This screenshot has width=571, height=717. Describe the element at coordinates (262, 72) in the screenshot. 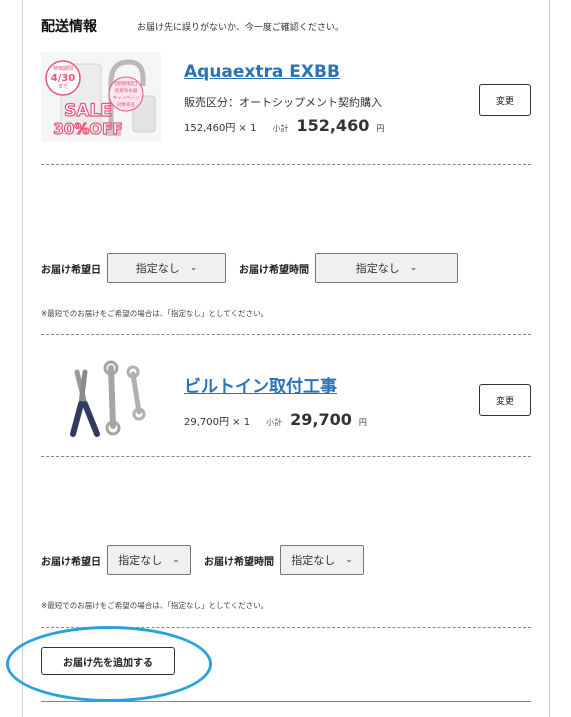

I see `product-name-link: Aquaextra EXBB` at that location.